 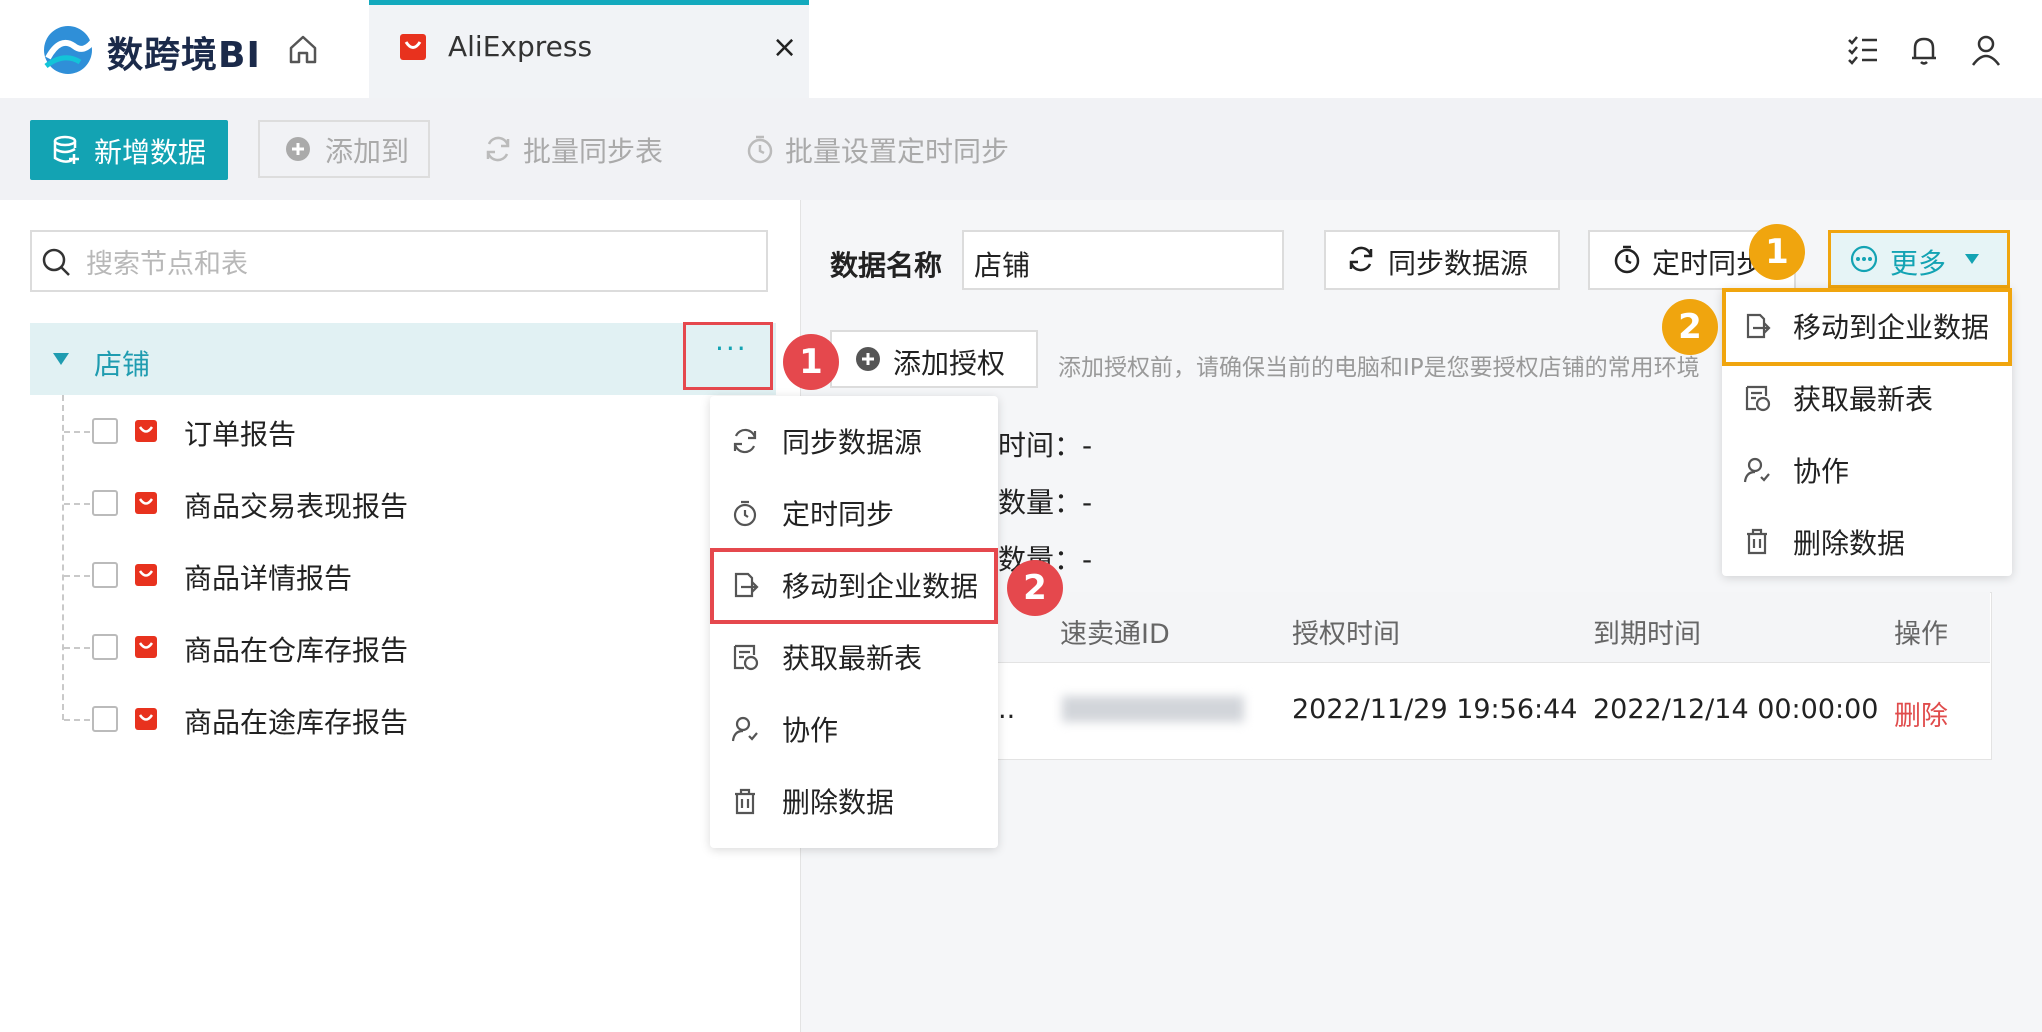 I want to click on search-placeholder: 搜索节点和表, so click(x=167, y=264).